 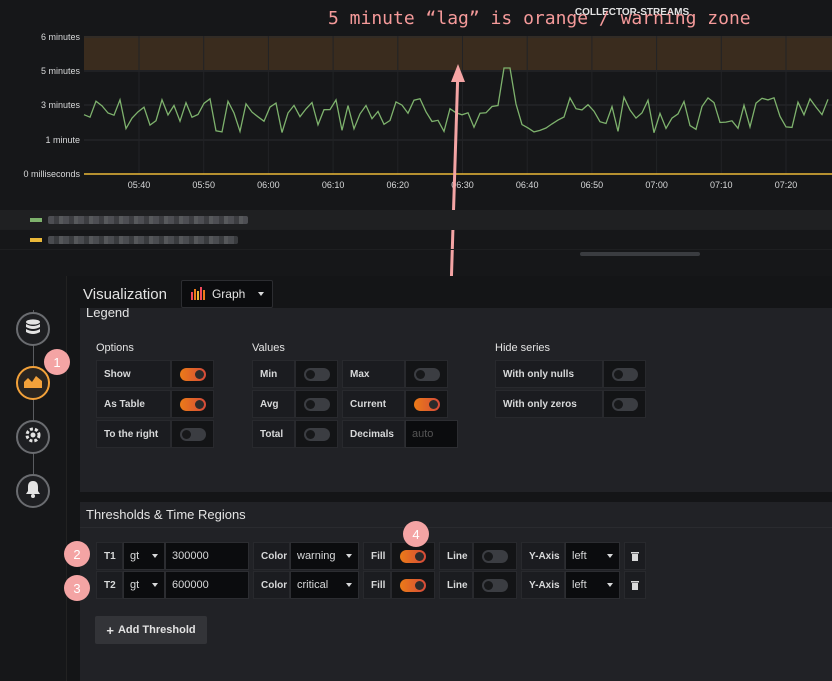 I want to click on queries-tab, so click(x=33, y=329).